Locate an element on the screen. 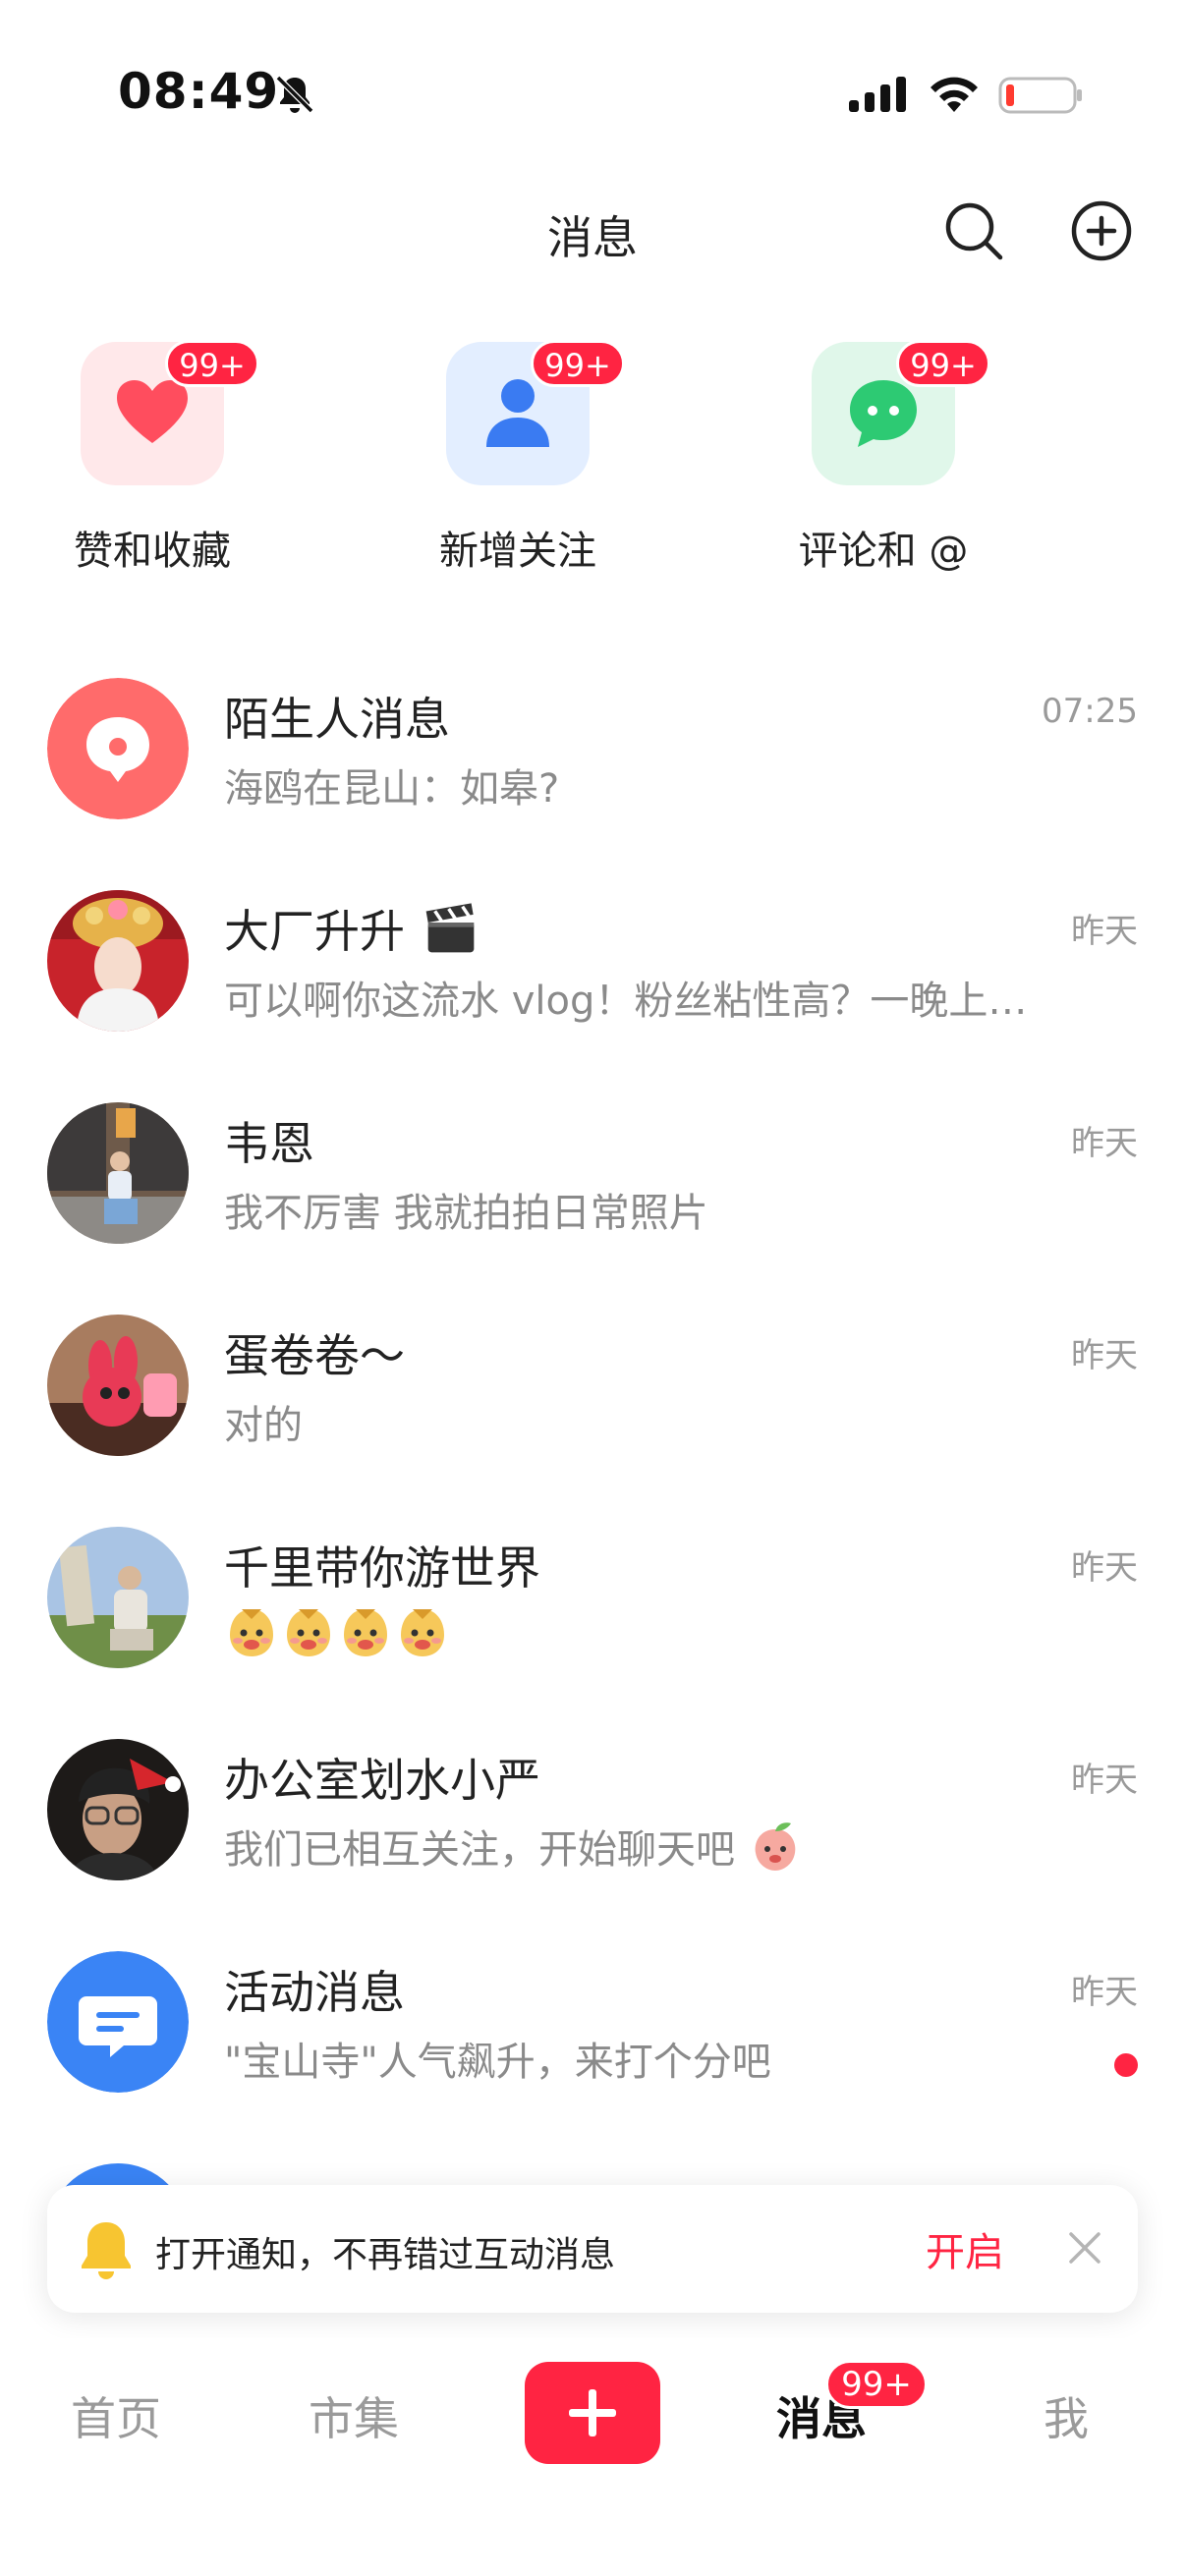 The height and width of the screenshot is (2576, 1185). likes-and-collections-entry: 99+ 赞和收藏 is located at coordinates (148, 467).